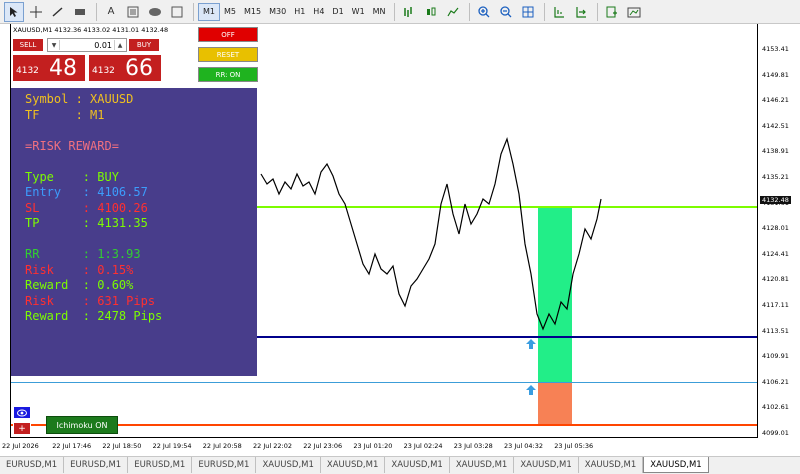 This screenshot has height=474, width=800. Describe the element at coordinates (379, 12) in the screenshot. I see `timeframe-mn: MN` at that location.